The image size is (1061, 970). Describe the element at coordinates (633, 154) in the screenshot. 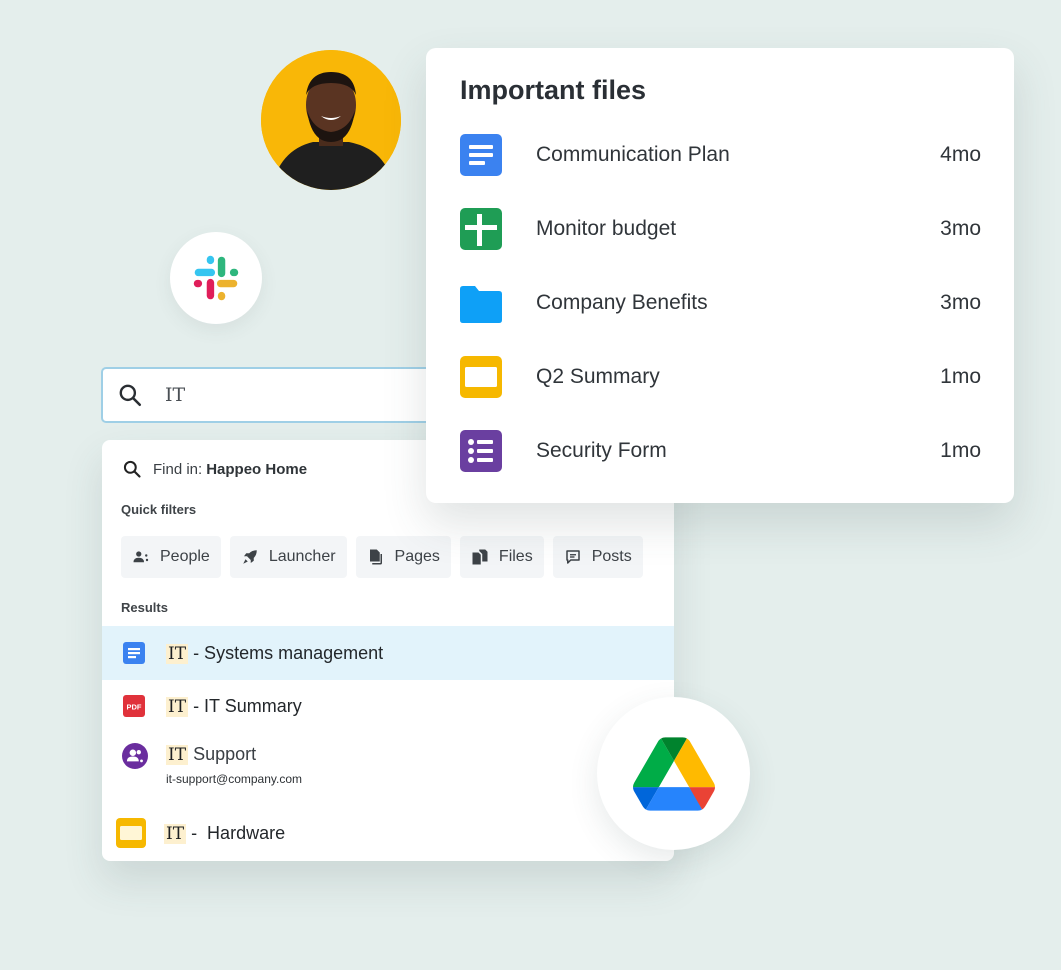

I see `file-name: Communication Plan` at that location.